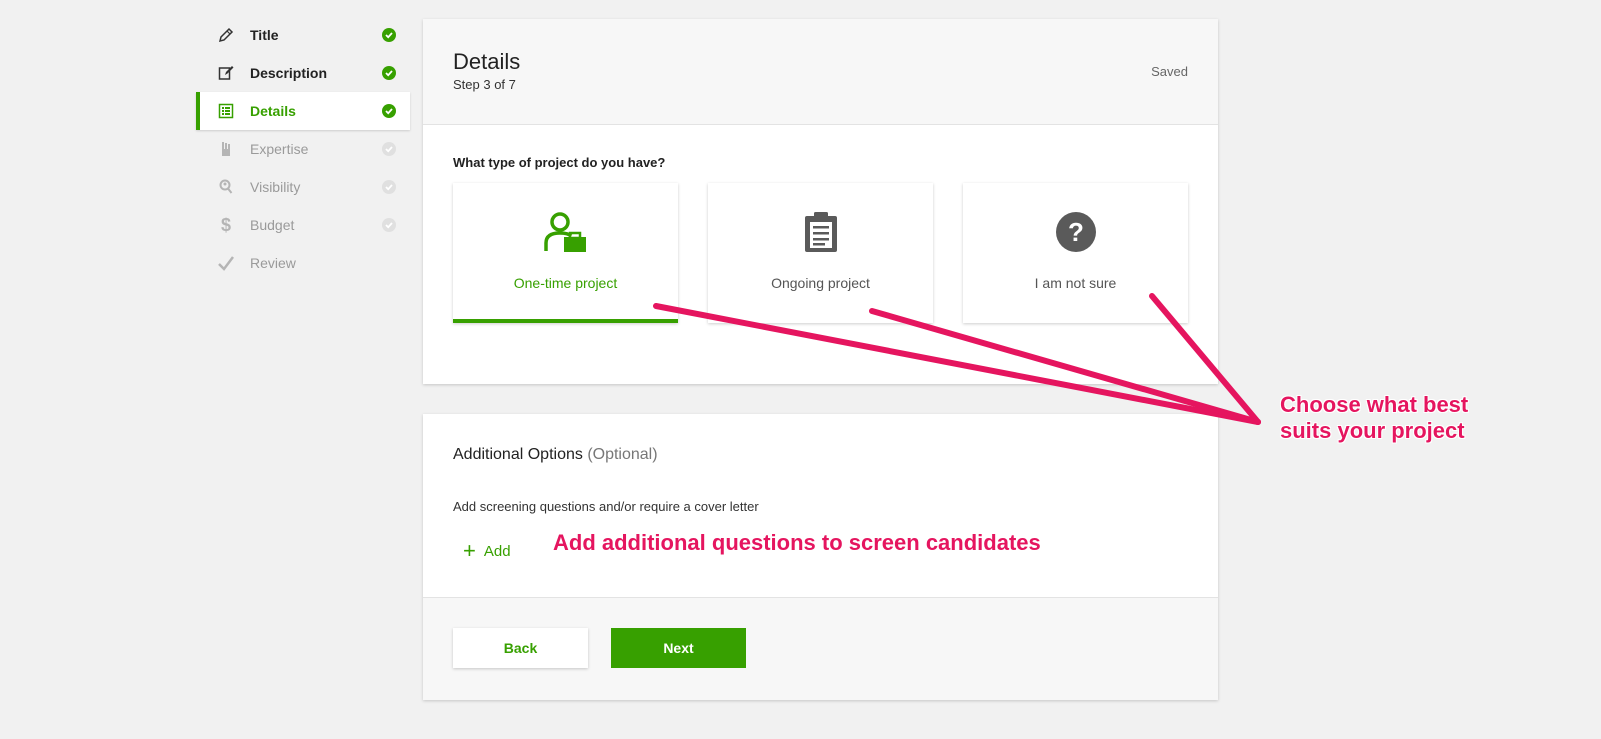  What do you see at coordinates (303, 35) in the screenshot?
I see `sidebar-item-title: Title` at bounding box center [303, 35].